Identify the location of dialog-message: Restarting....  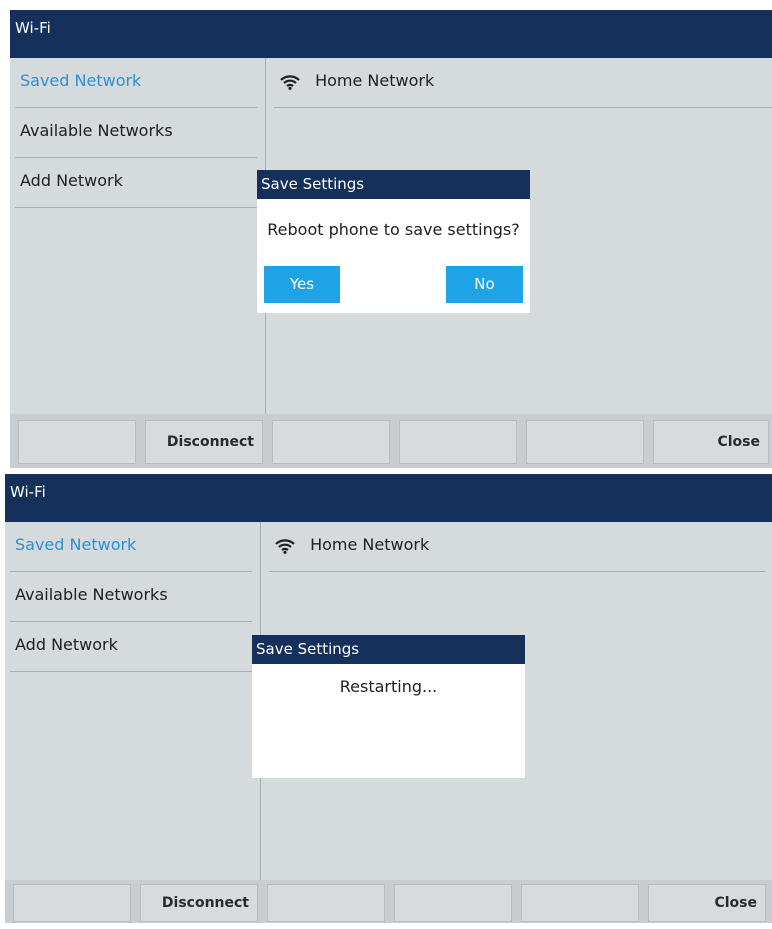
(388, 686).